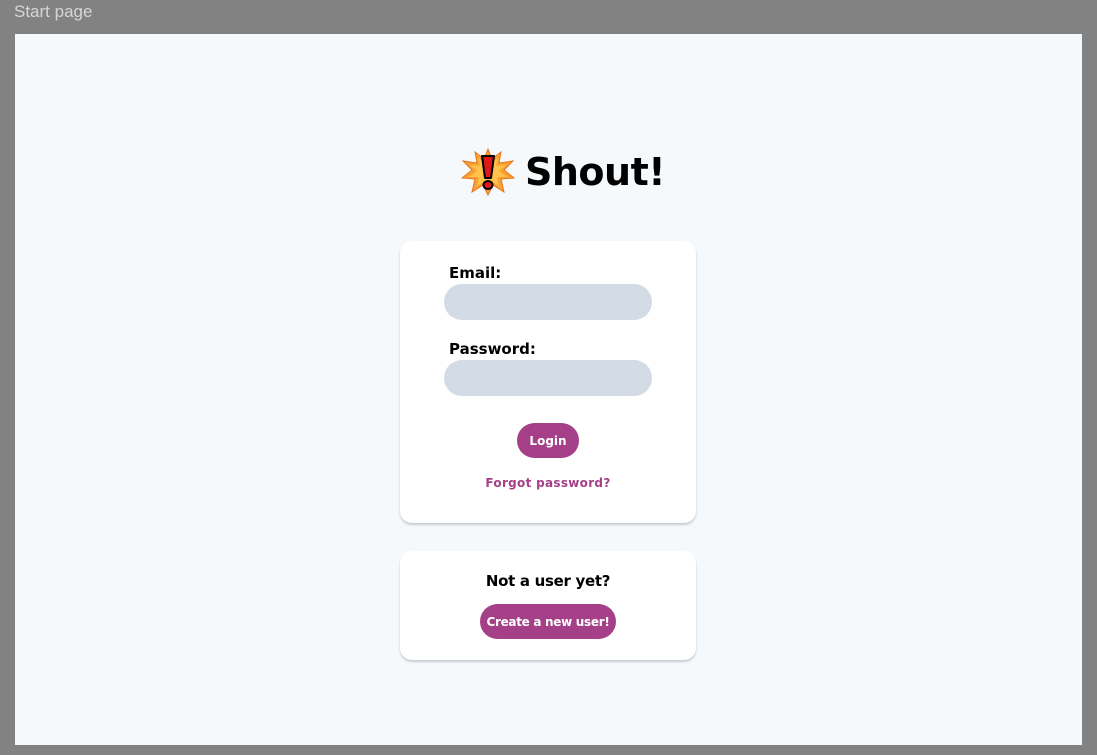 This screenshot has width=1097, height=755. I want to click on create-user-button: Create a new user!, so click(548, 621).